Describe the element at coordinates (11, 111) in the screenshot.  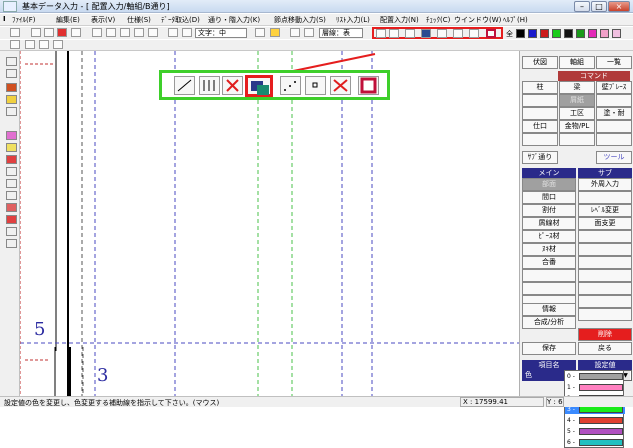
I see `tool-5-icon` at that location.